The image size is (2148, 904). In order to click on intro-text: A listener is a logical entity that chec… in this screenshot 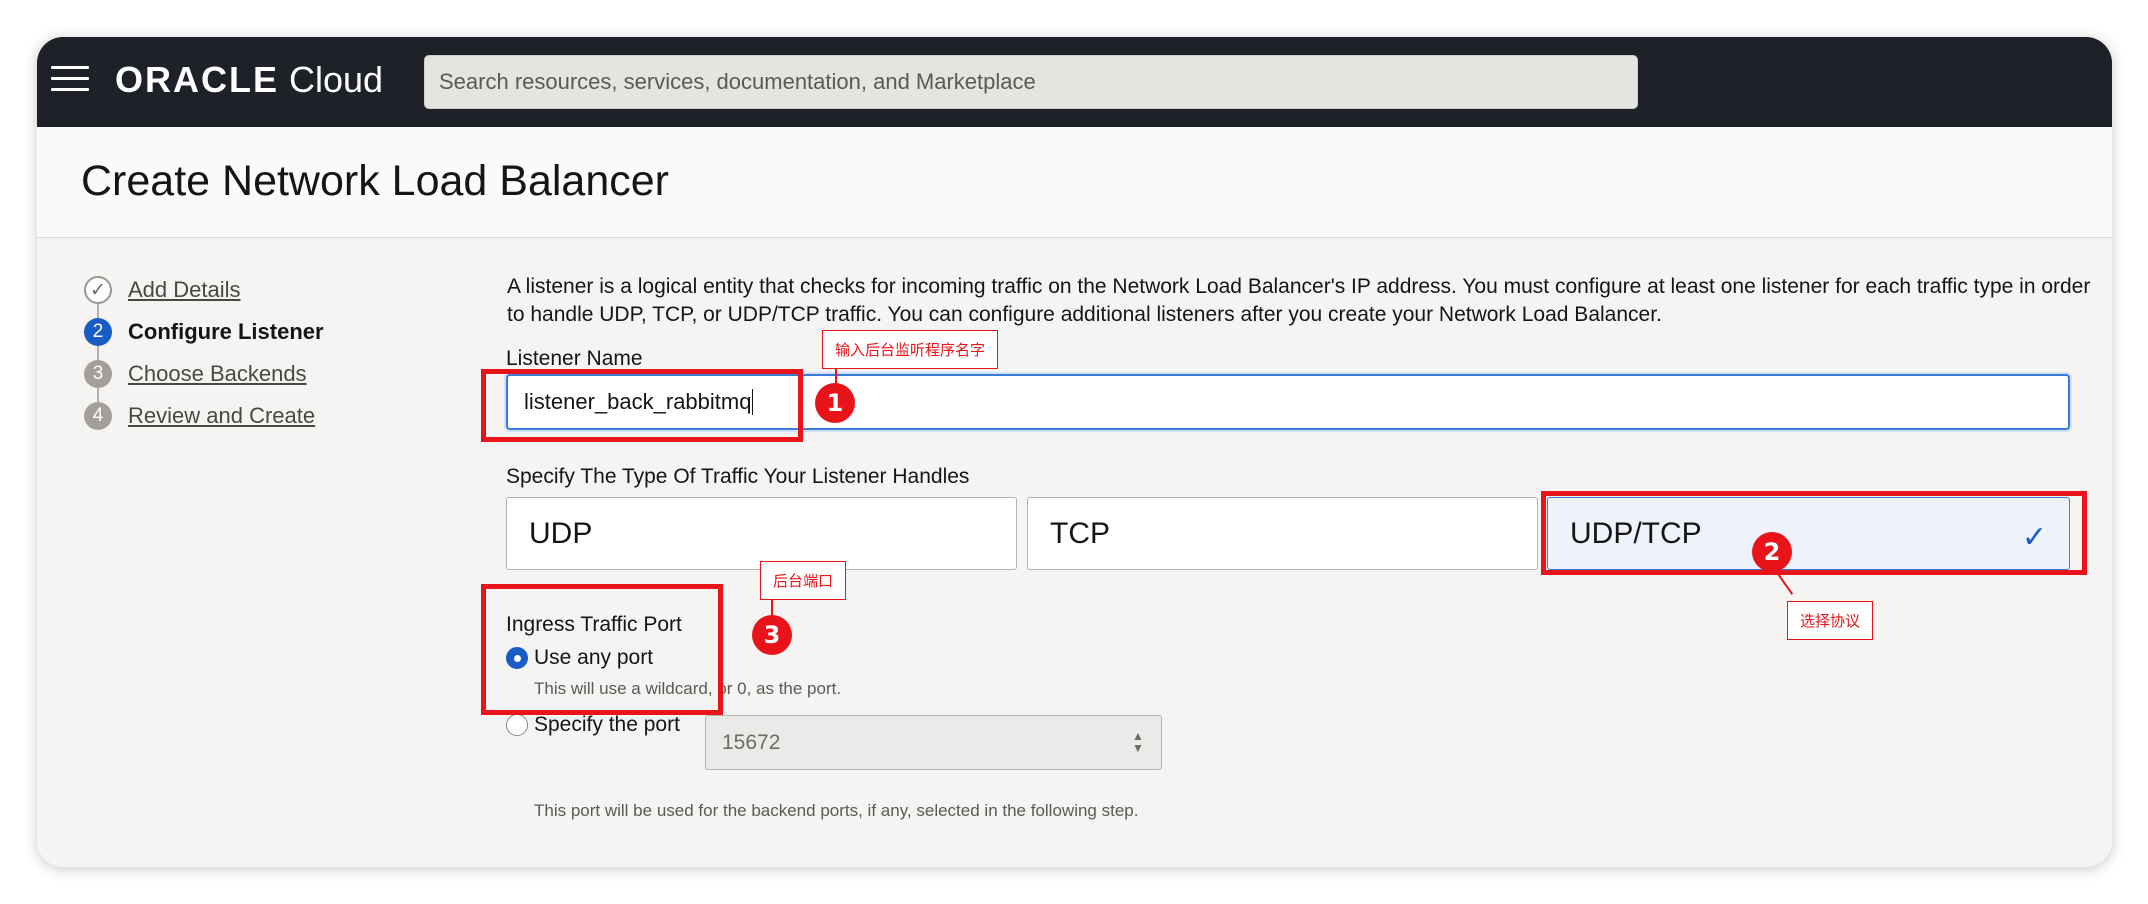, I will do `click(1299, 300)`.